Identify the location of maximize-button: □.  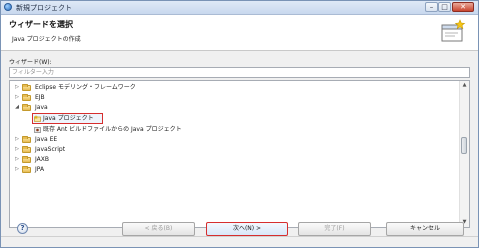
(444, 7).